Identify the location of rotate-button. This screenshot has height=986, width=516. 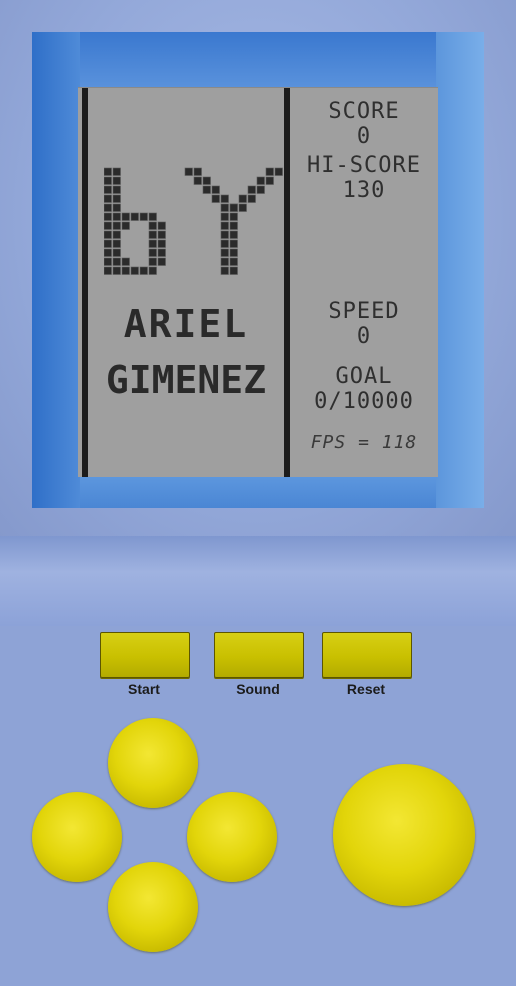
(404, 835).